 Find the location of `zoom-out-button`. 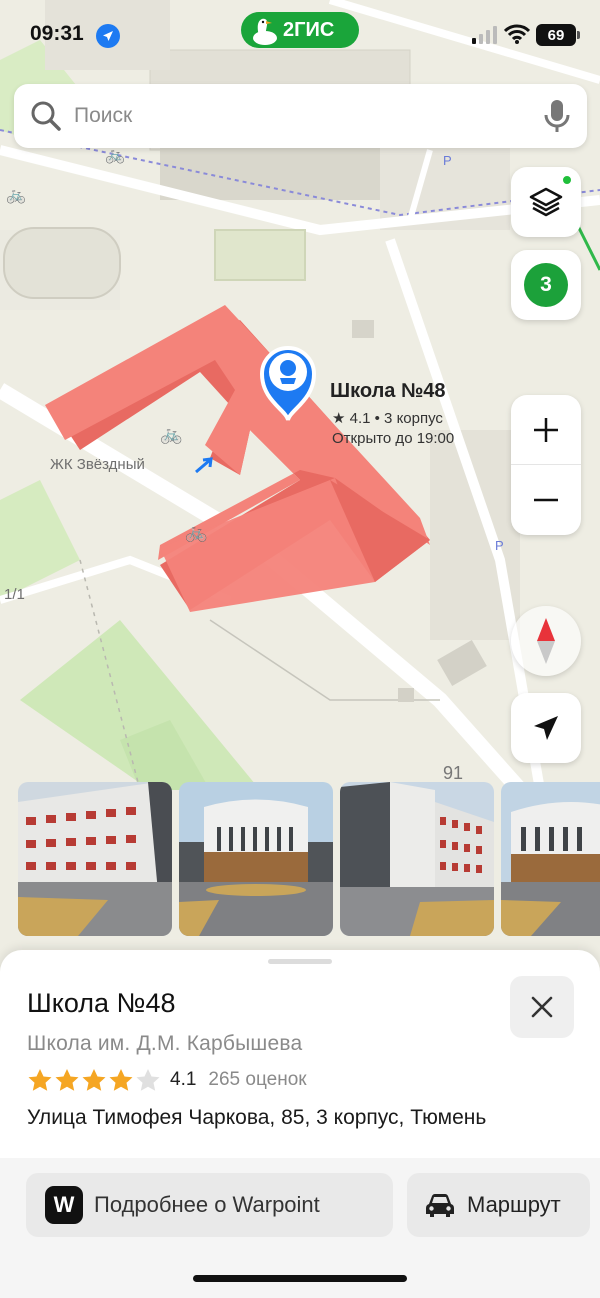

zoom-out-button is located at coordinates (546, 500).